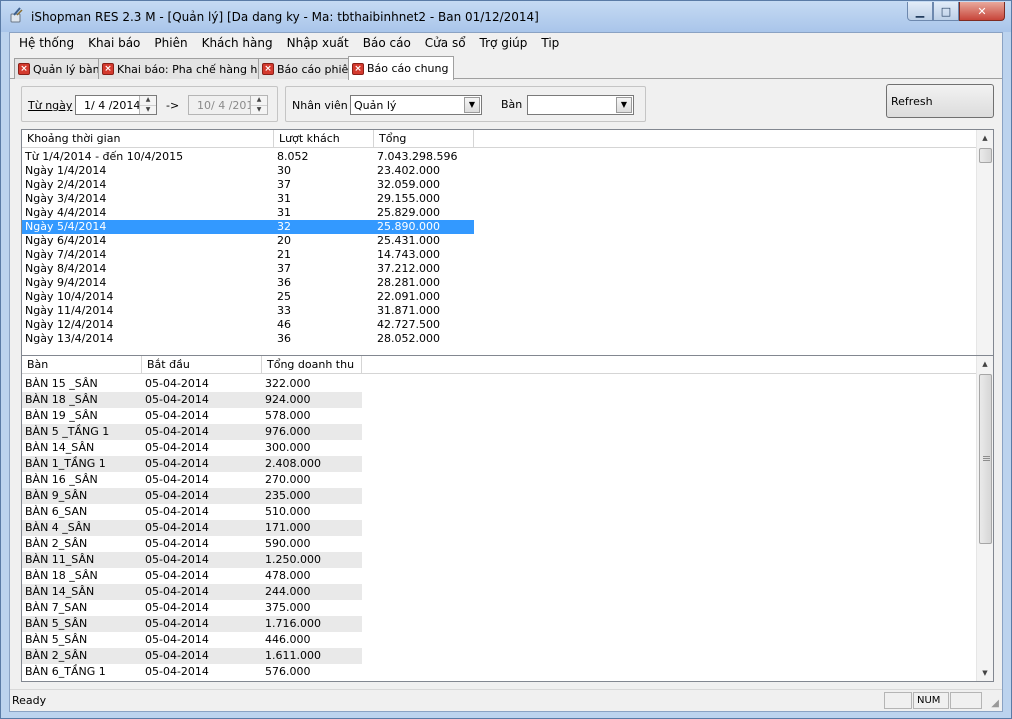  What do you see at coordinates (60, 68) in the screenshot?
I see `tab-quan-ly-ban: × Quản lý bàn` at bounding box center [60, 68].